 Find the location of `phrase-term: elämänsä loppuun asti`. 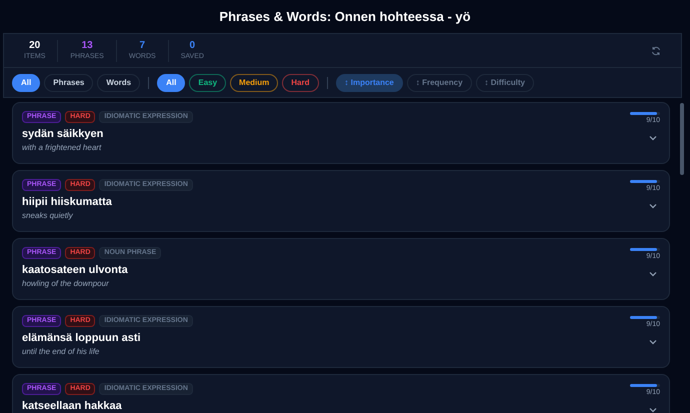

phrase-term: elämänsä loppuun asti is located at coordinates (82, 338).